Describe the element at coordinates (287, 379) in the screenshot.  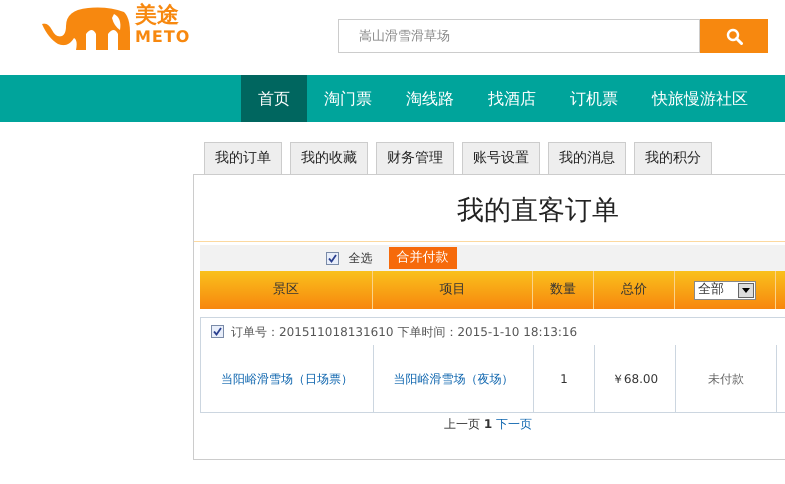
I see `order-link: 当阳峪滑雪场（日场票）` at that location.